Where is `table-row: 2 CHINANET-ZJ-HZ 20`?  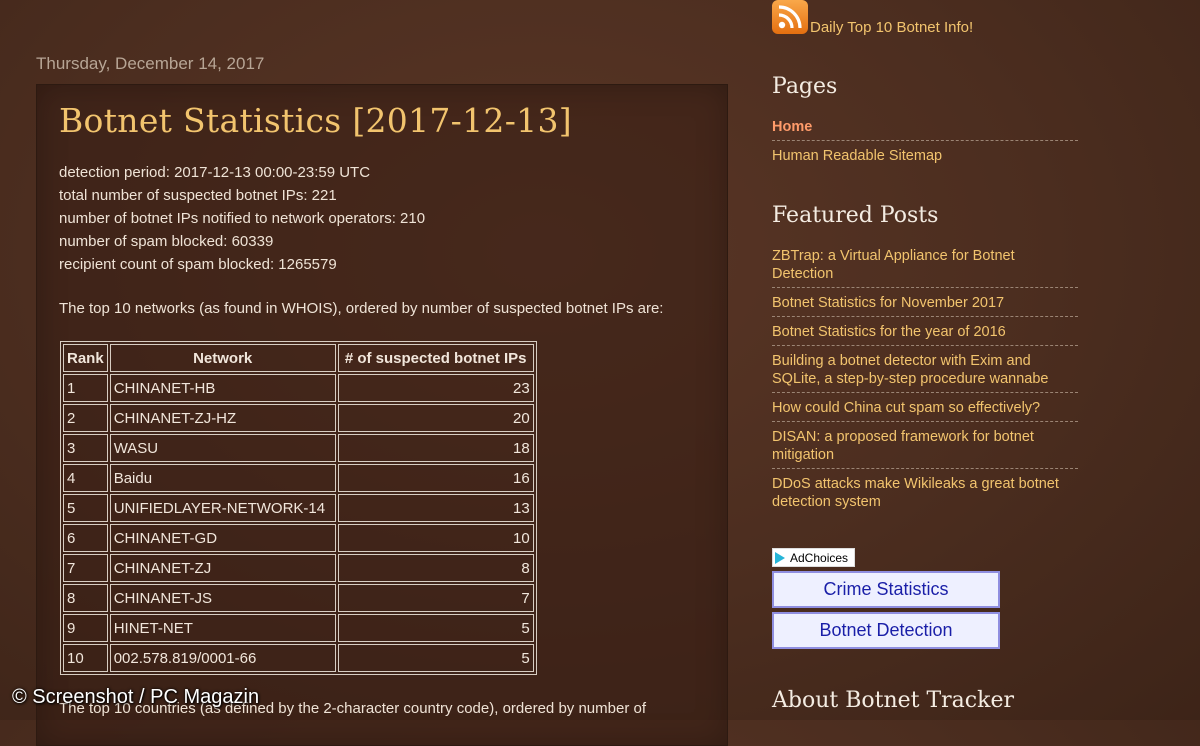 table-row: 2 CHINANET-ZJ-HZ 20 is located at coordinates (298, 418).